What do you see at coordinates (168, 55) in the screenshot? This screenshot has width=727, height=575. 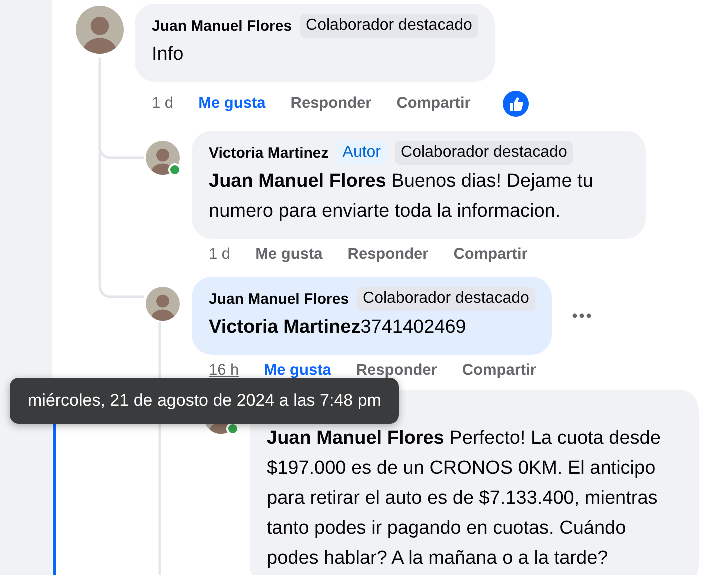 I see `comment-text: Info` at bounding box center [168, 55].